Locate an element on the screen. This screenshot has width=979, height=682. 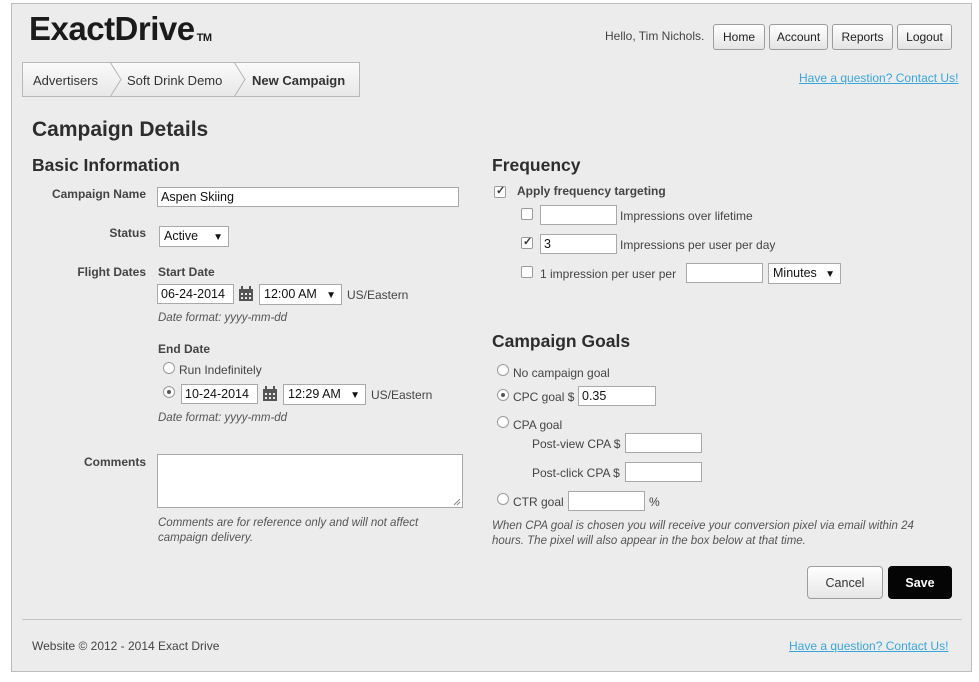
per-user-input is located at coordinates (724, 273).